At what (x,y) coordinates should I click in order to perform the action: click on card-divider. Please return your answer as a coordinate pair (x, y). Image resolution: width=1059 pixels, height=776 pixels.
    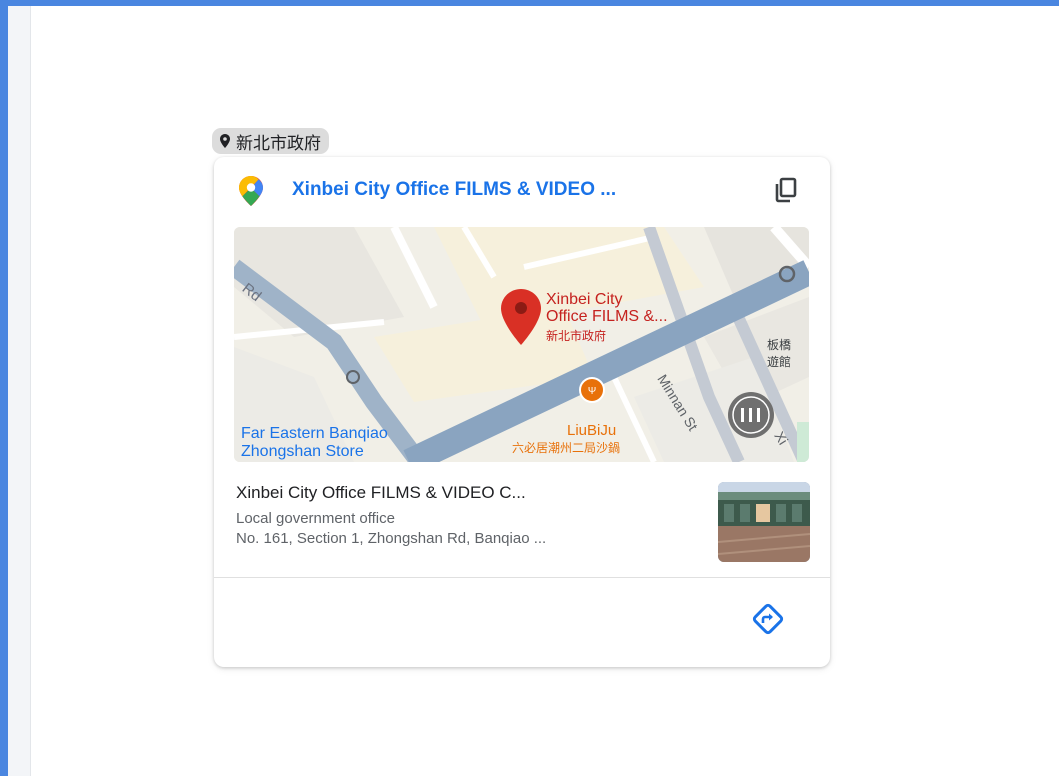
    Looking at the image, I should click on (522, 577).